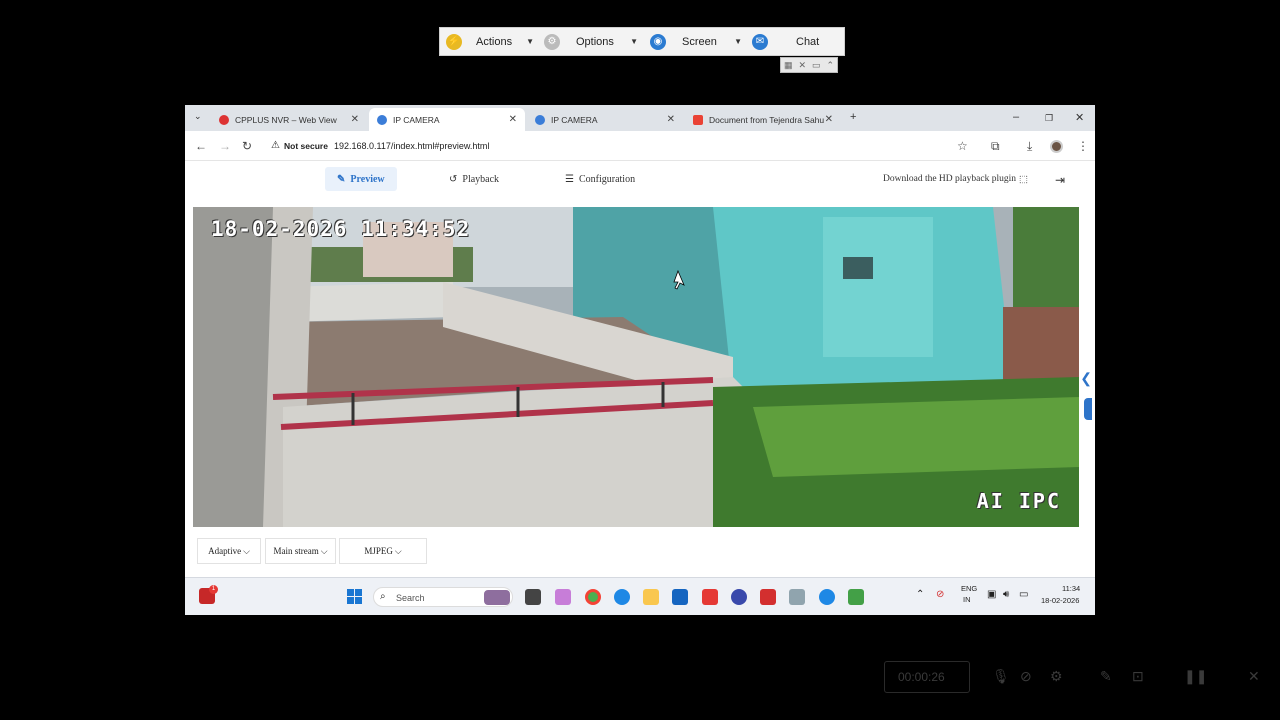 The image size is (1280, 720). I want to click on tab-list-icon: ⌄, so click(198, 116).